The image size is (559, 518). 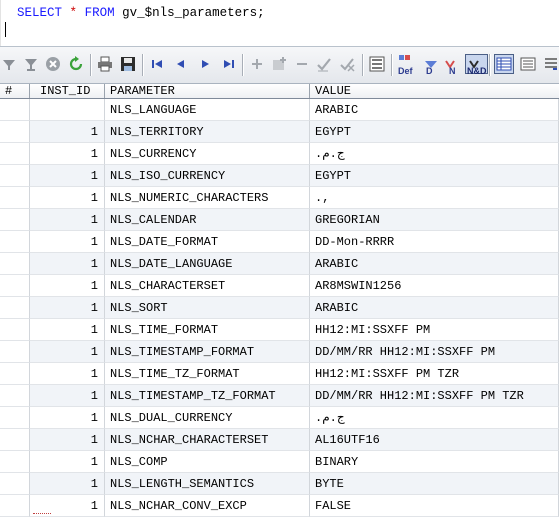 I want to click on table-row: 1 NLS_COMP BINARY, so click(x=279, y=462).